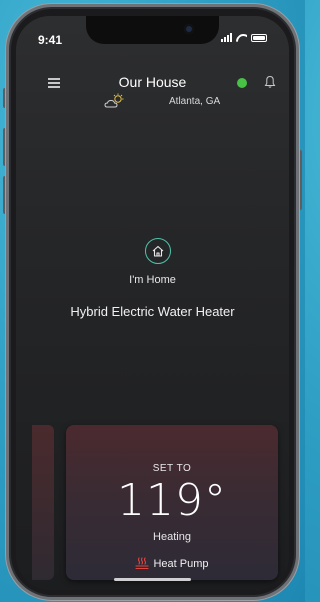 The image size is (320, 602). Describe the element at coordinates (152, 82) in the screenshot. I see `house-title: Our House` at that location.